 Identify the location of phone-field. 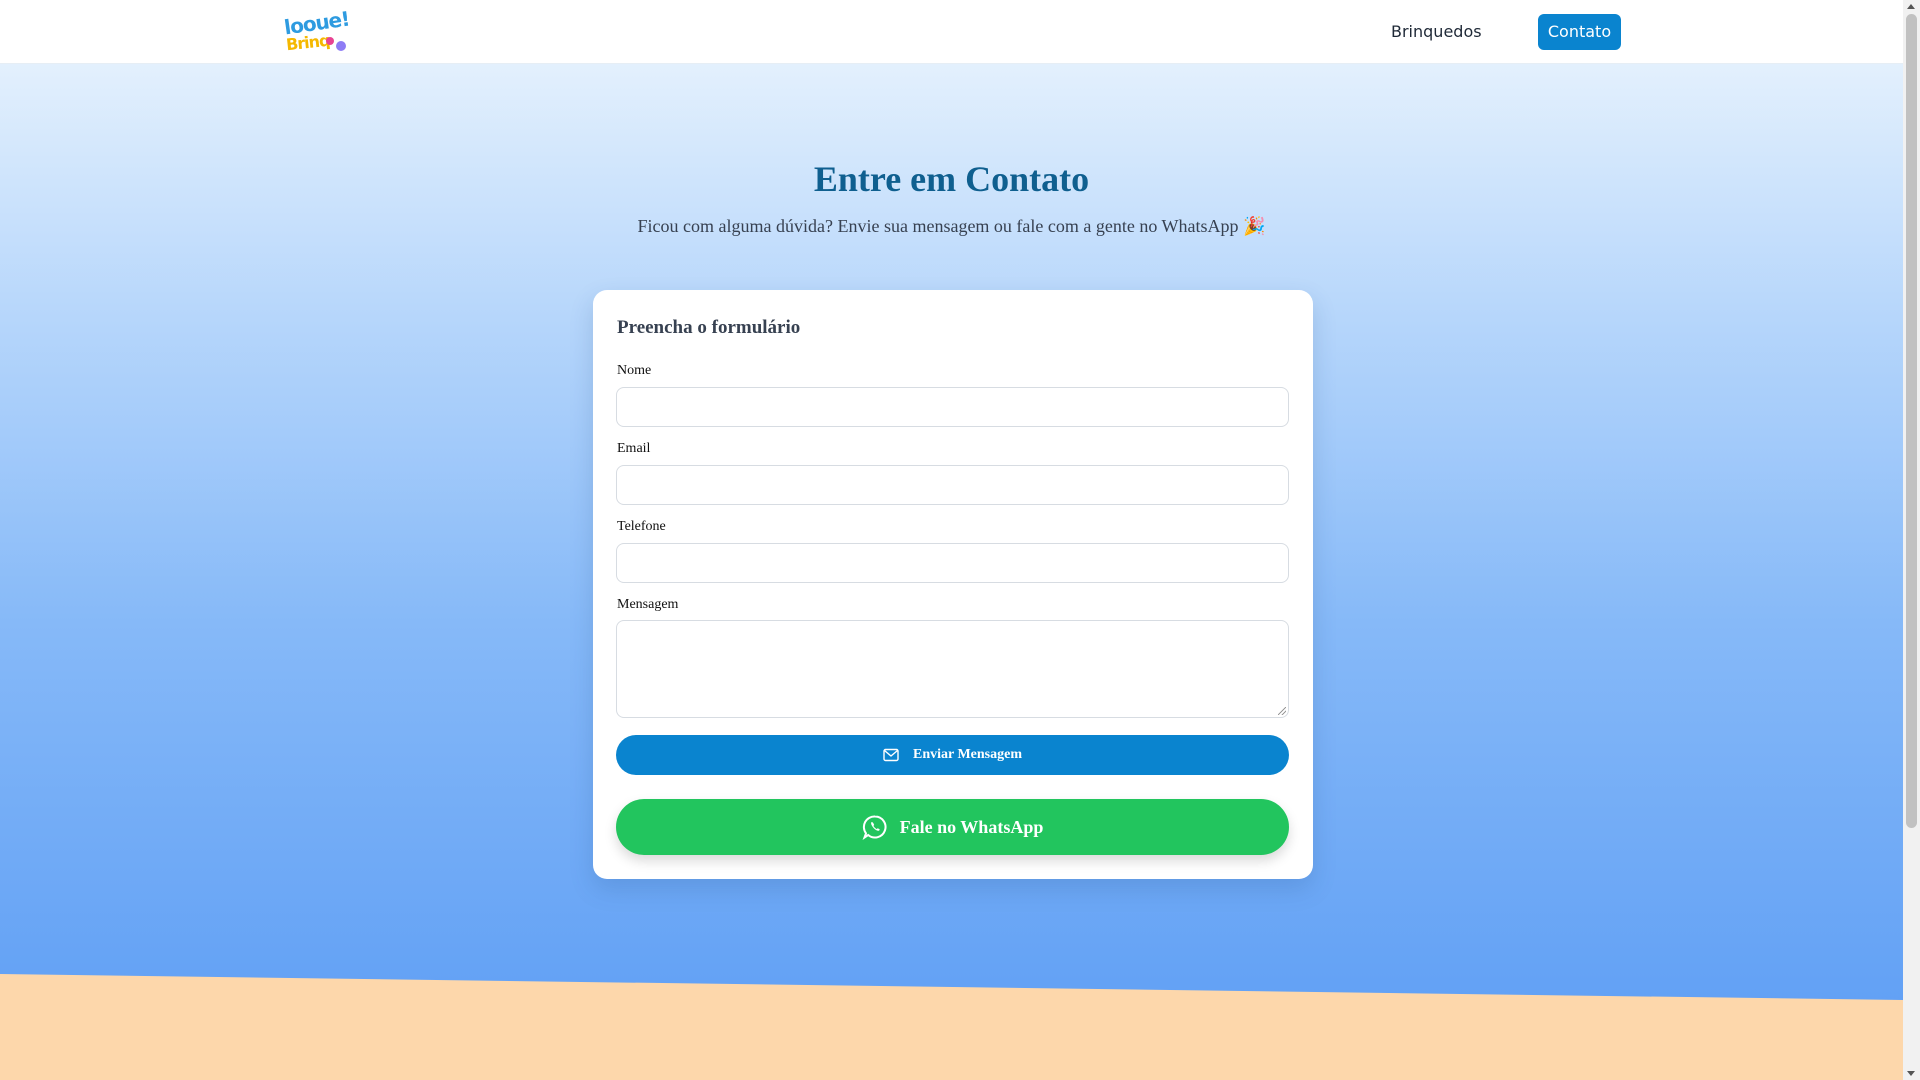
(952, 563).